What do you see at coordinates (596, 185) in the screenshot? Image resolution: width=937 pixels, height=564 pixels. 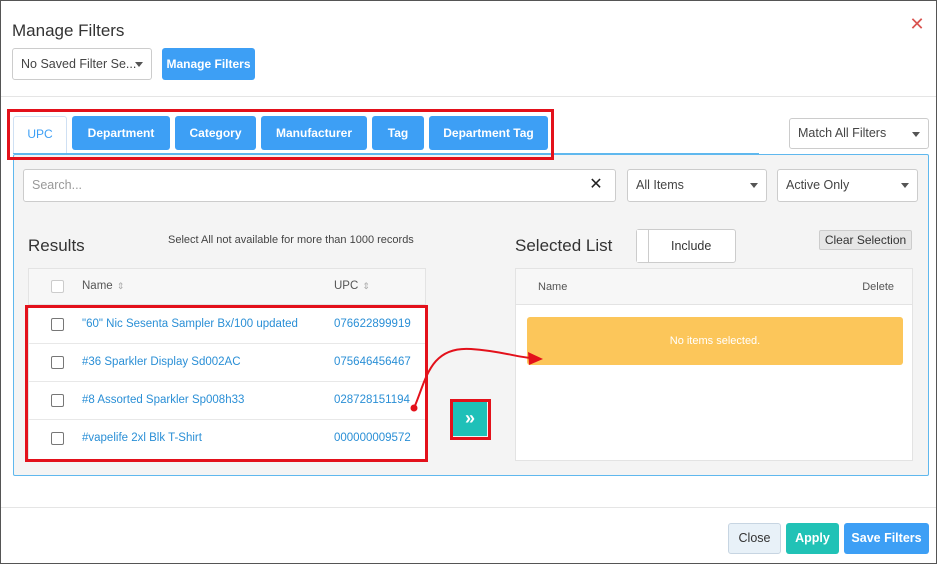 I see `clear-search-icon: ✕` at bounding box center [596, 185].